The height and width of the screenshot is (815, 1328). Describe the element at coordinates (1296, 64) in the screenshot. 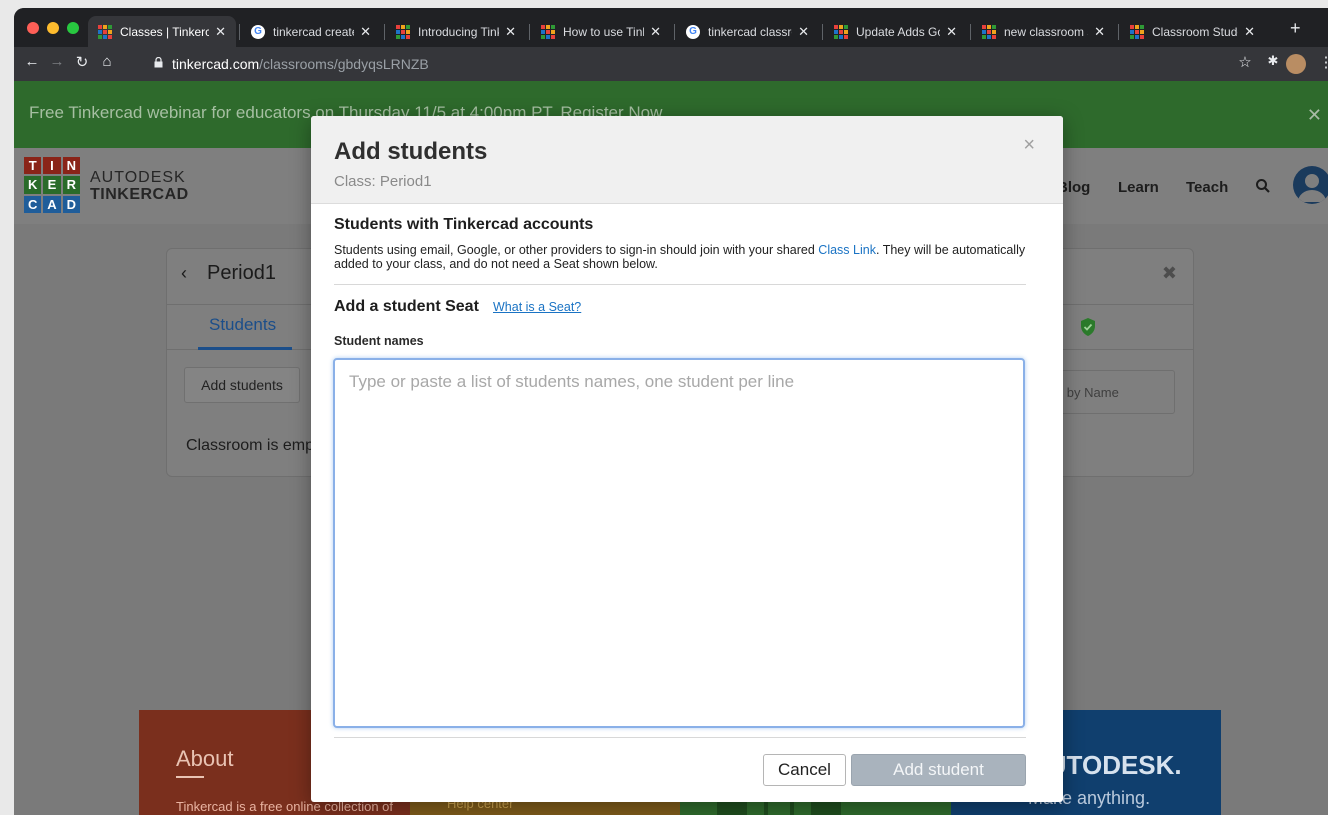

I see `profile-avatar-icon` at that location.